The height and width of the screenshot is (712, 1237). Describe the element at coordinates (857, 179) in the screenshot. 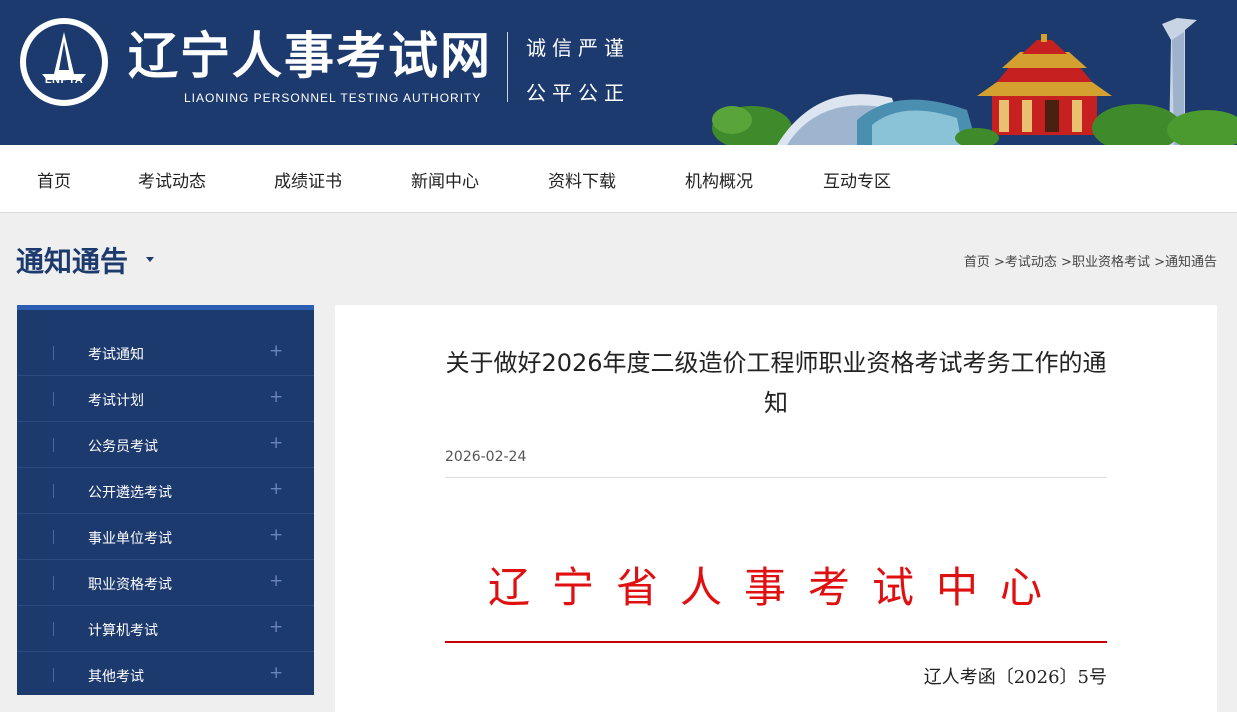

I see `nav-item-interaction: 互动专区` at that location.